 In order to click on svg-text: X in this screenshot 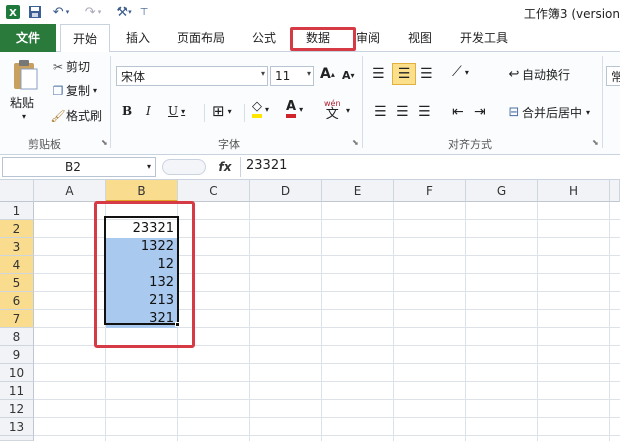, I will do `click(13, 13)`.